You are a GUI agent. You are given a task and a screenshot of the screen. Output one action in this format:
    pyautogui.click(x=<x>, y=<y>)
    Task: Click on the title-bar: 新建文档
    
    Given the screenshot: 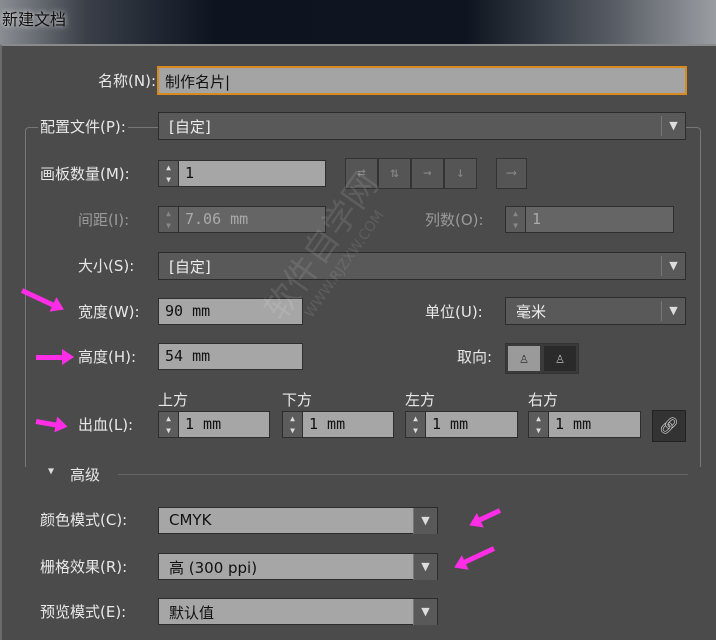 What is the action you would take?
    pyautogui.click(x=358, y=22)
    